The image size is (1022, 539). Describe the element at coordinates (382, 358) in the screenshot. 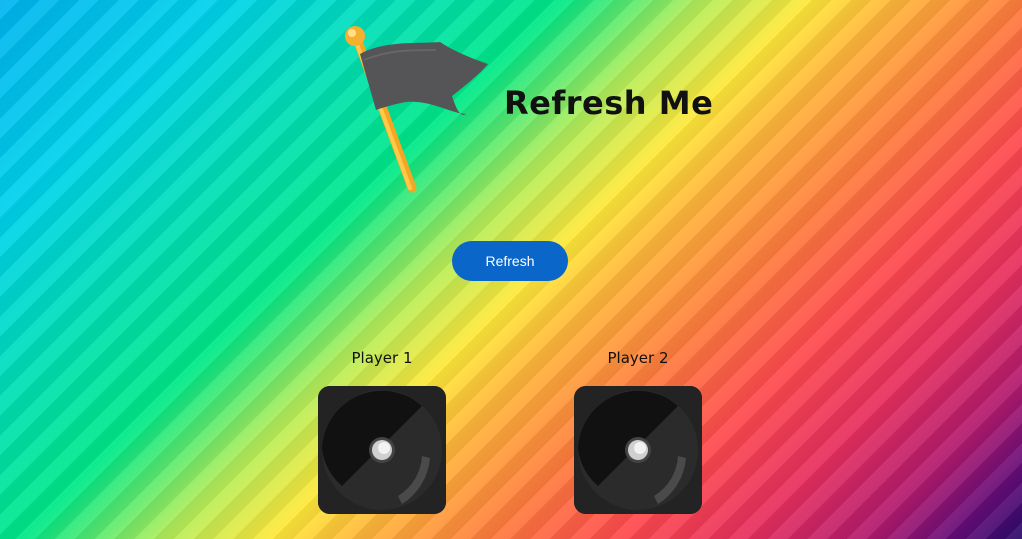

I see `player-1-label: Player 1` at that location.